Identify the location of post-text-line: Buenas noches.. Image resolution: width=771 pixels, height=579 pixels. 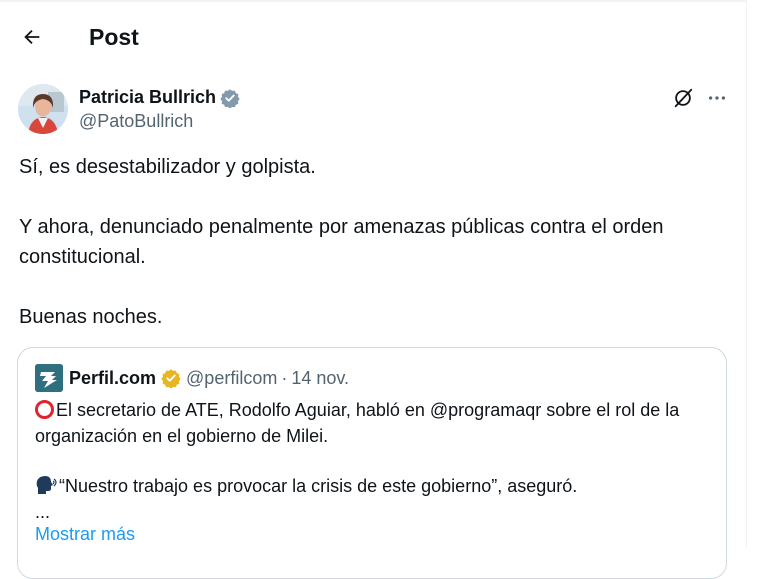
(91, 317).